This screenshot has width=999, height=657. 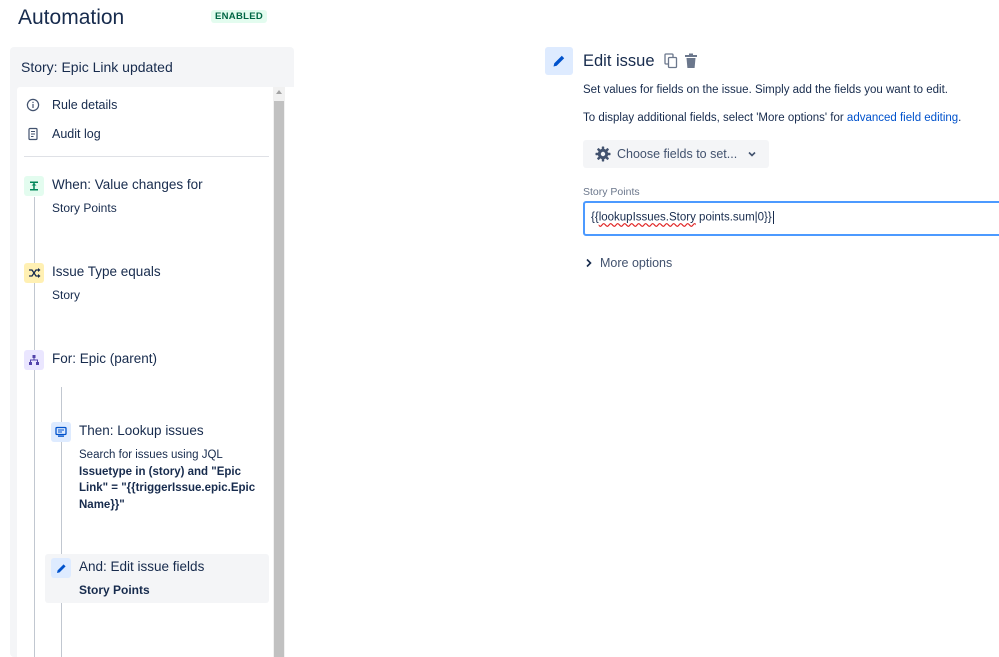 I want to click on step-edit-title: And: Edit issue fields, so click(x=142, y=566).